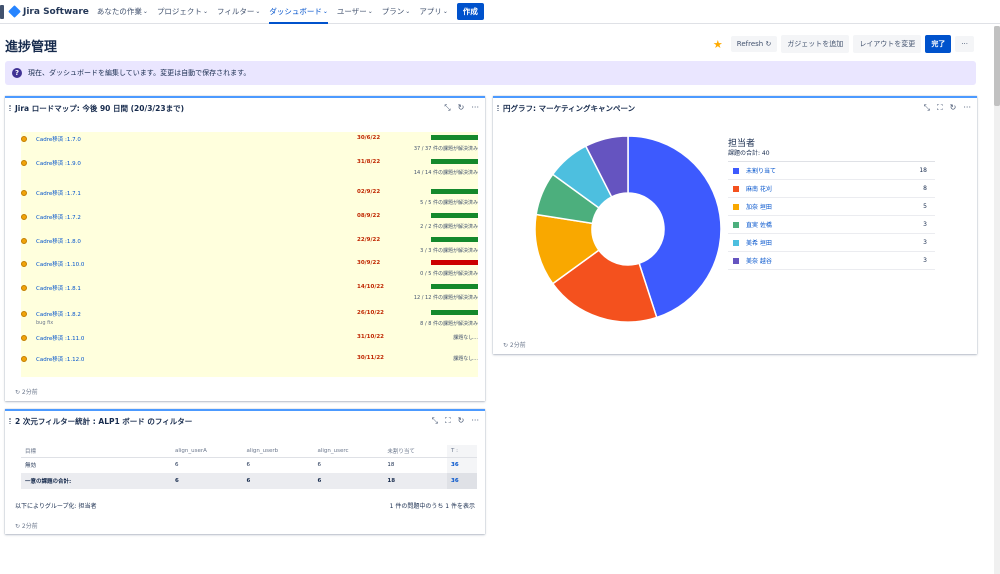 The image size is (1000, 574). I want to click on star-icon: ★, so click(718, 44).